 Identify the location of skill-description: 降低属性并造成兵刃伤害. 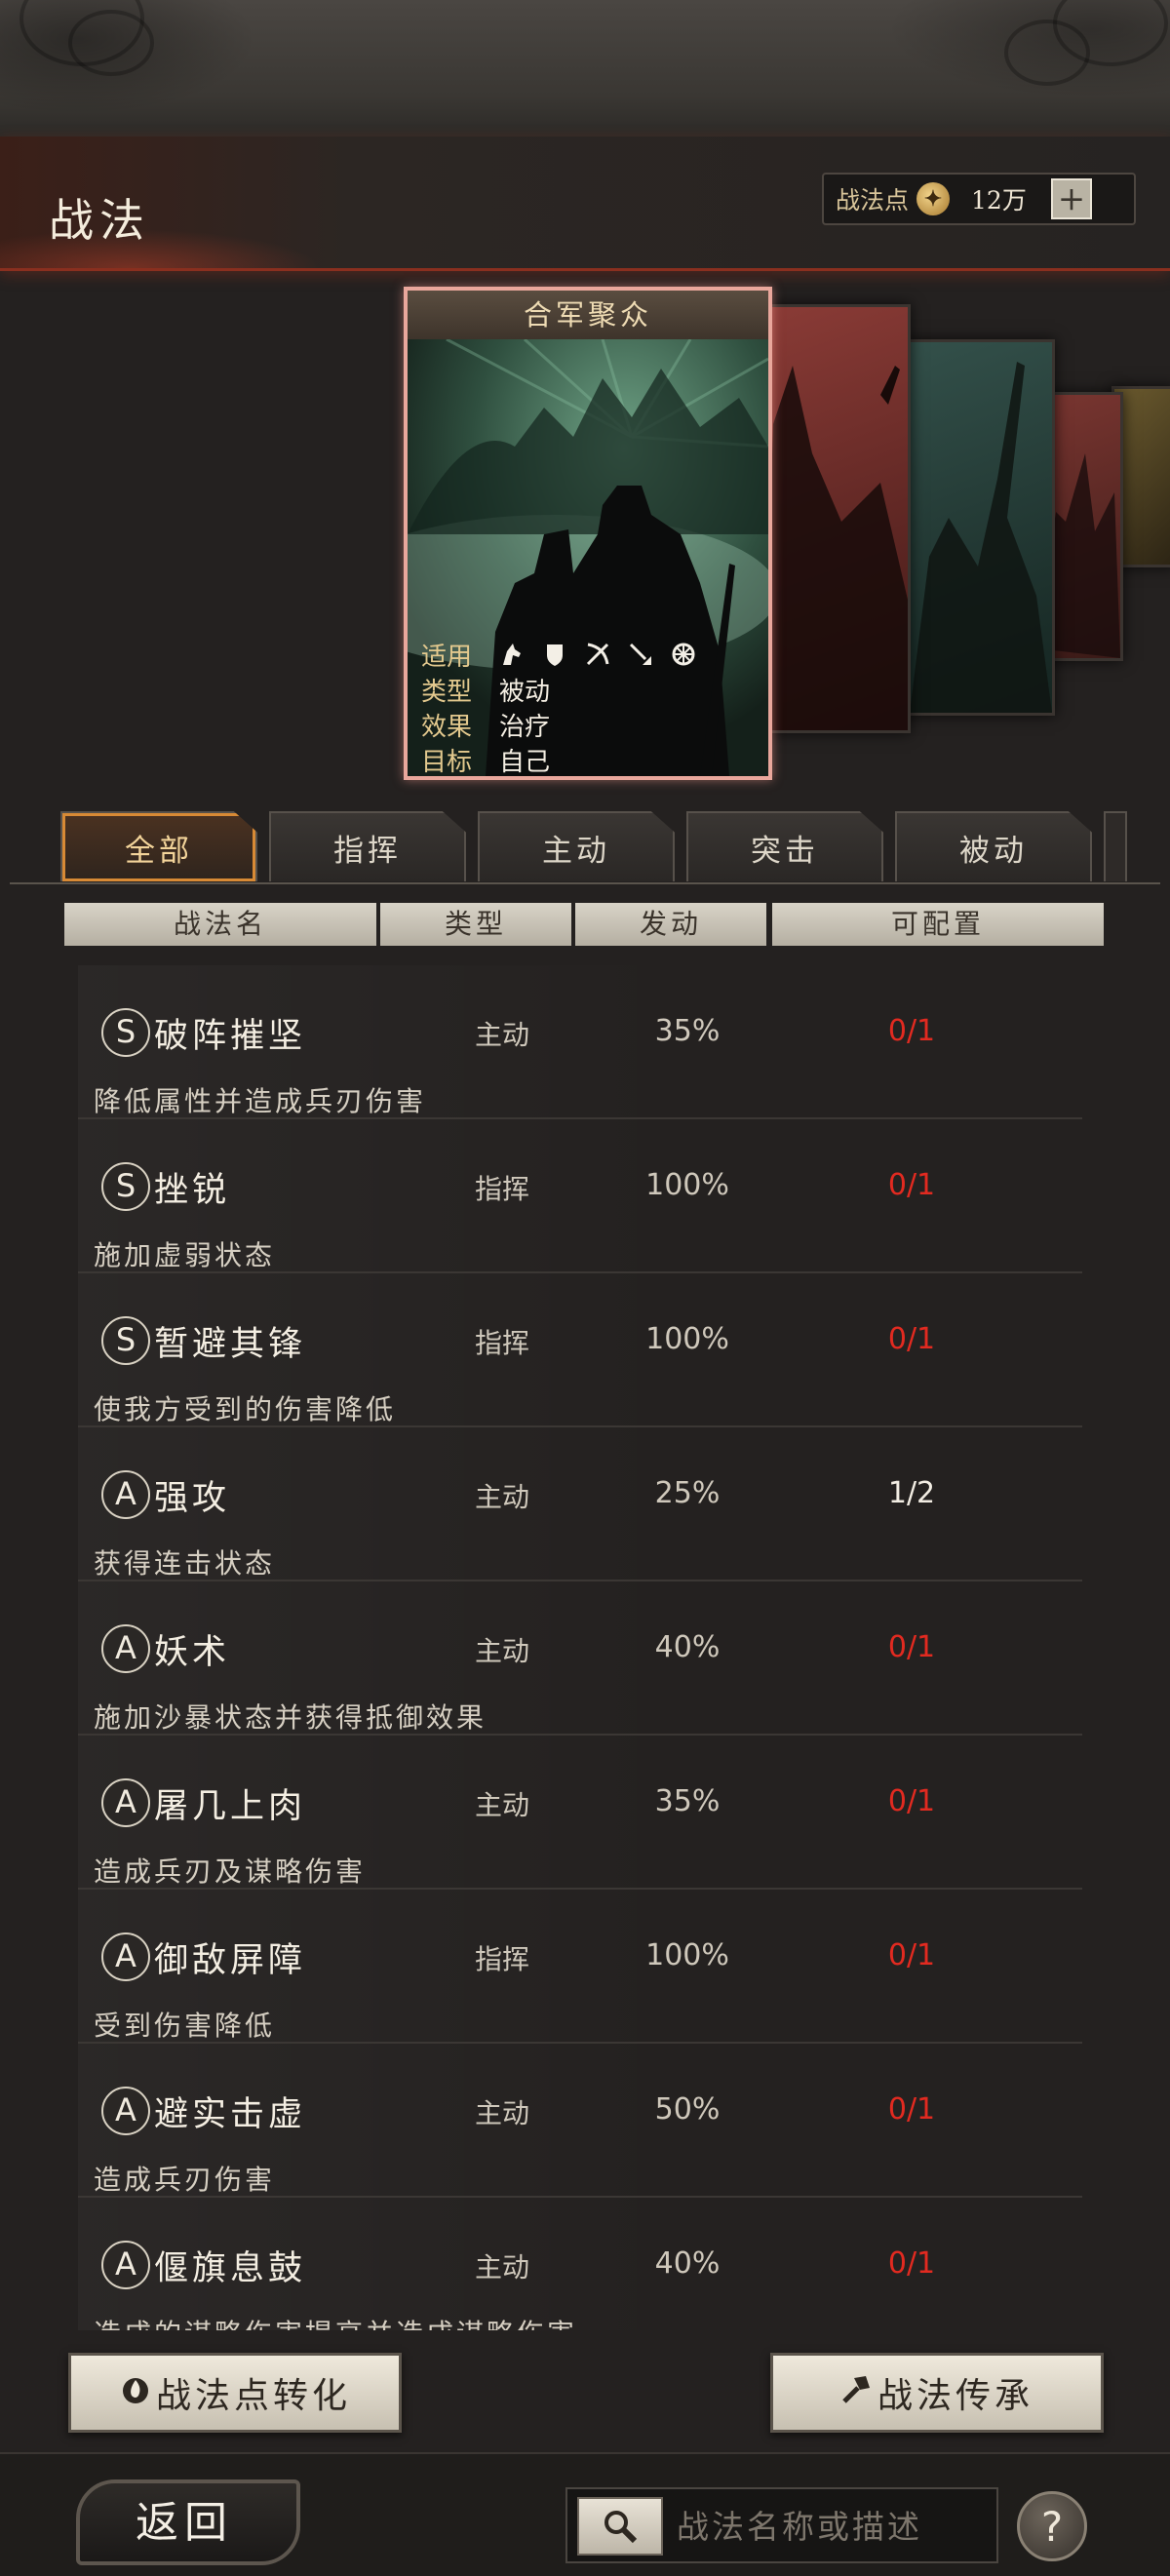
(260, 1101).